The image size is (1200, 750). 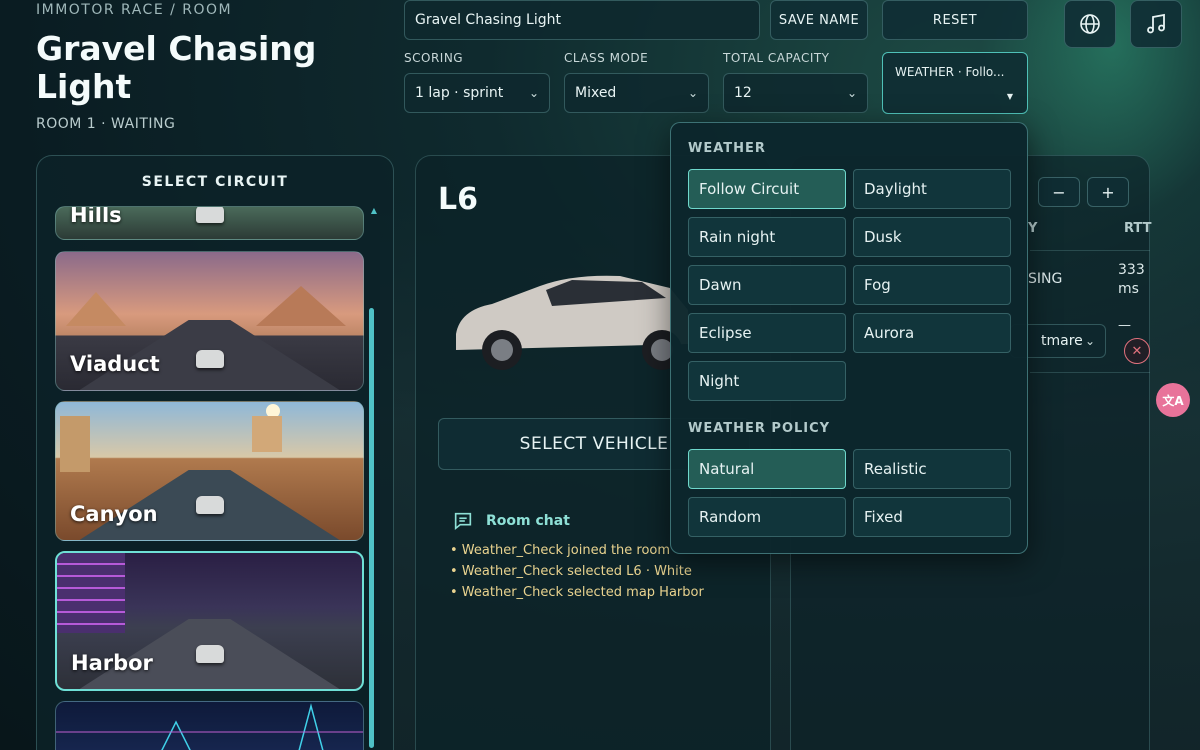 I want to click on music-note-icon, so click(x=1156, y=23).